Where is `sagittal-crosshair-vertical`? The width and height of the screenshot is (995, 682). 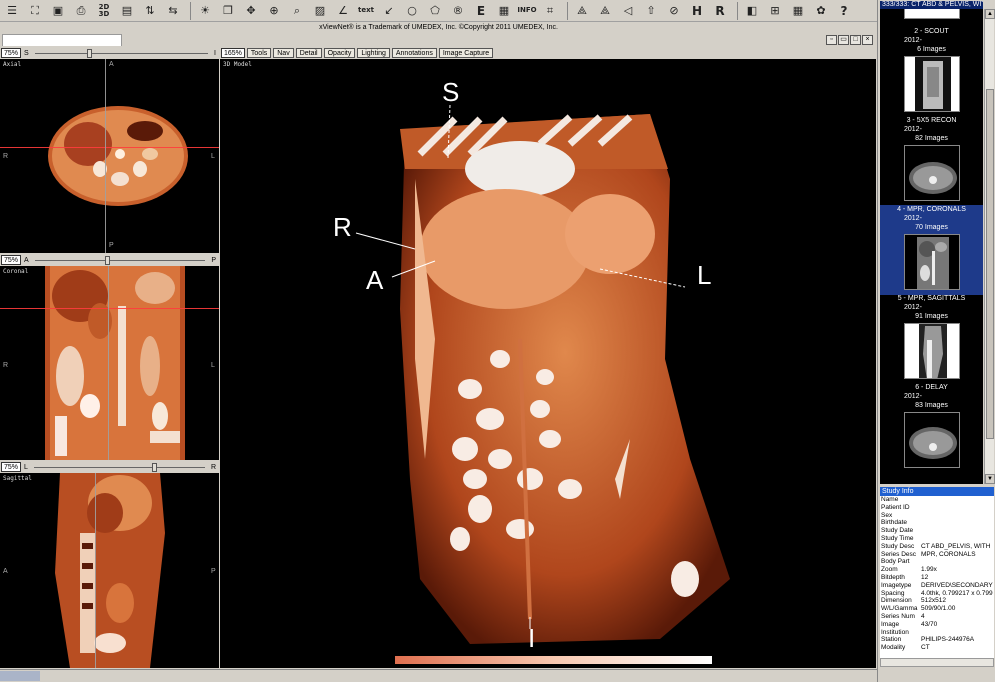
sagittal-crosshair-vertical is located at coordinates (95, 570).